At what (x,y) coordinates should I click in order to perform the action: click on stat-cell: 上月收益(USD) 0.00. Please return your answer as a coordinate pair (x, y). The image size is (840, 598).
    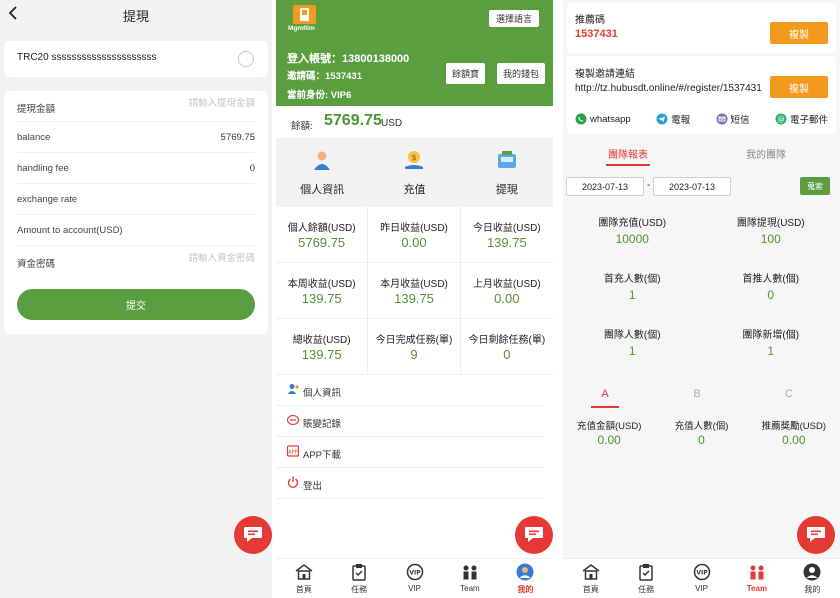
    Looking at the image, I should click on (506, 291).